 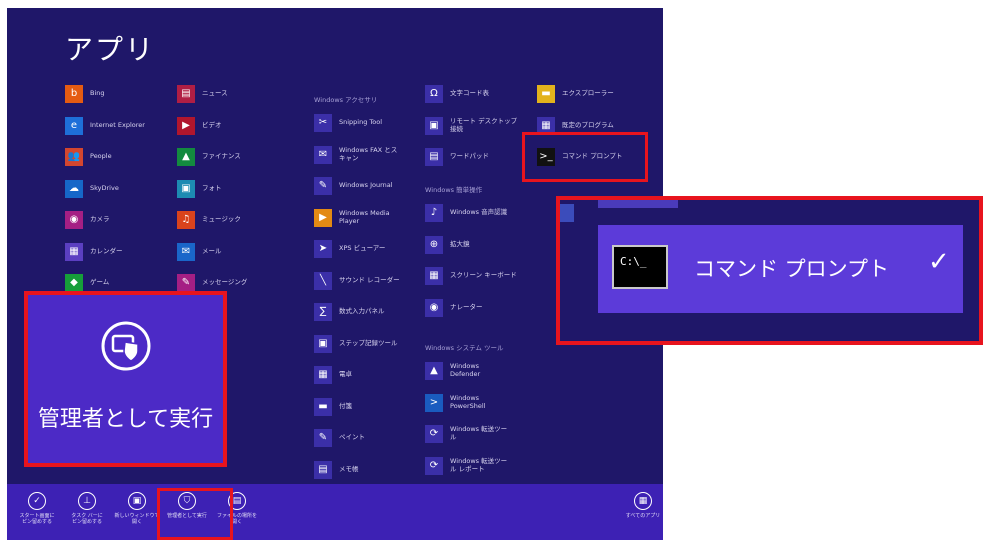 What do you see at coordinates (87, 220) in the screenshot?
I see `app-tile: ◉ カメラ` at bounding box center [87, 220].